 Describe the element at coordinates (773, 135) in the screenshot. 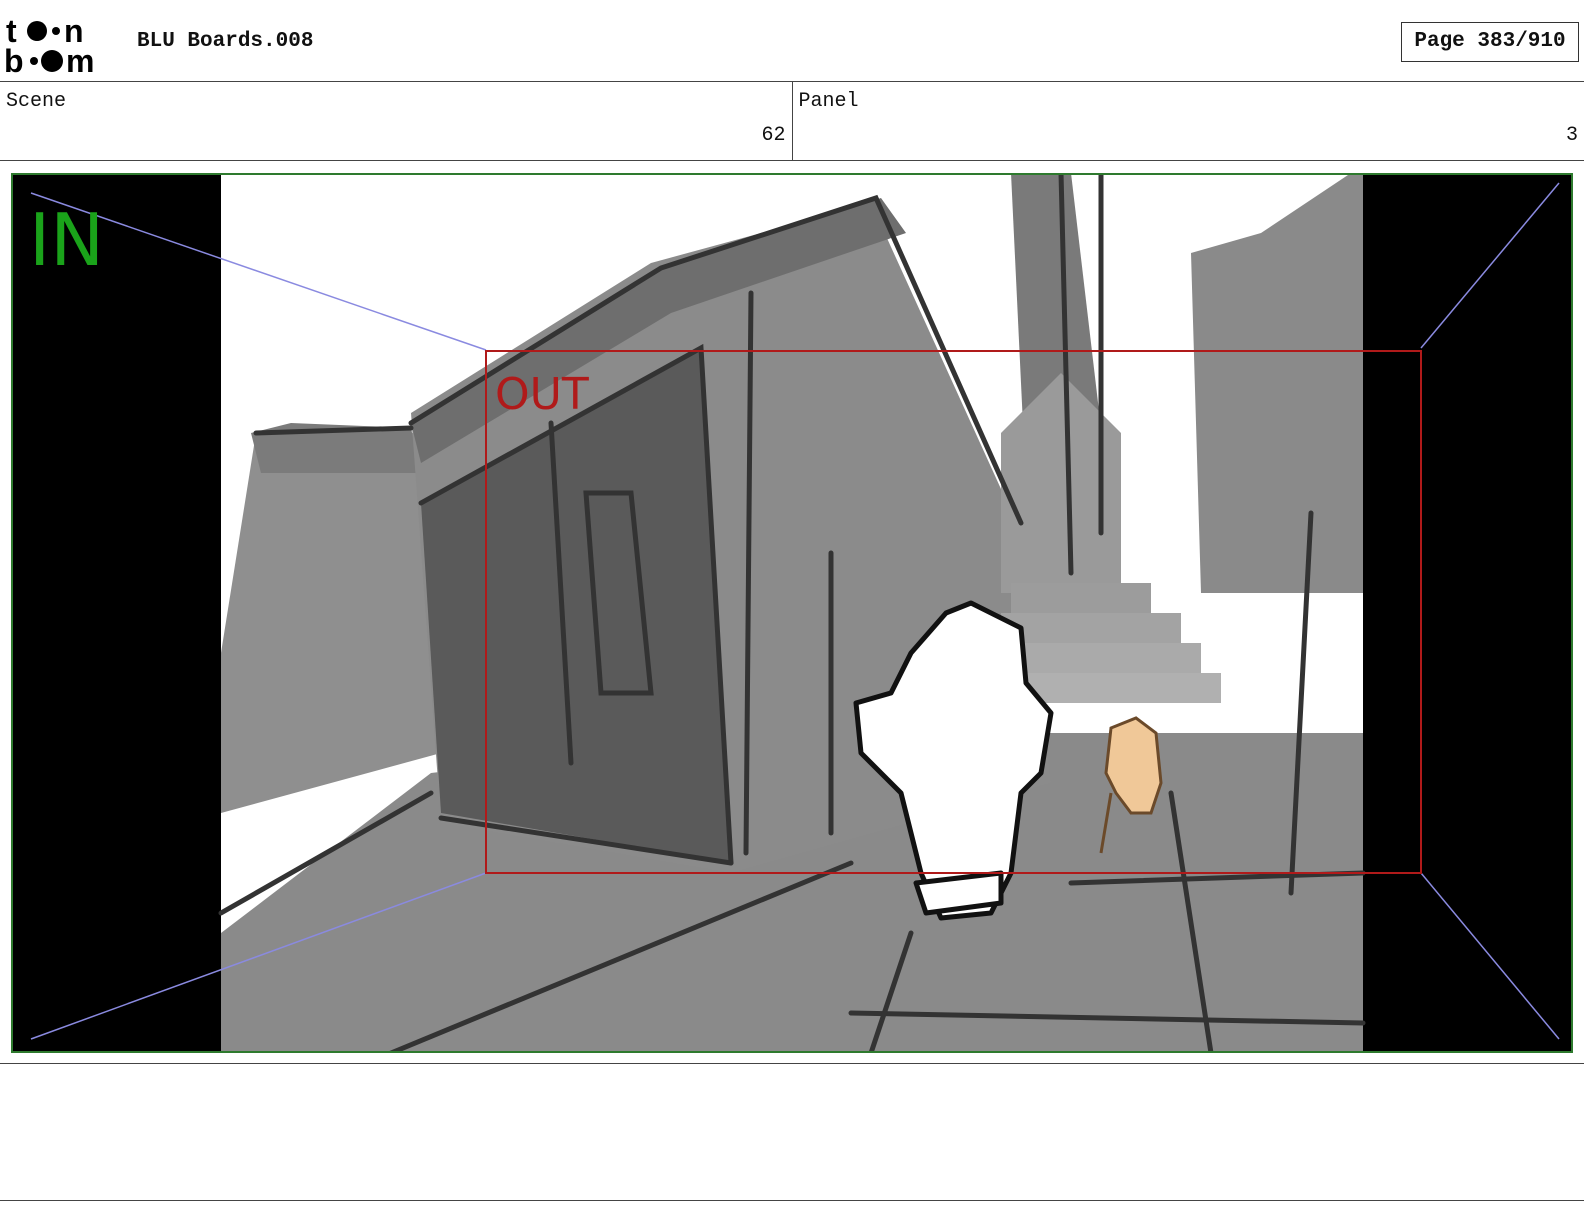

I see `scene-number: 62` at that location.